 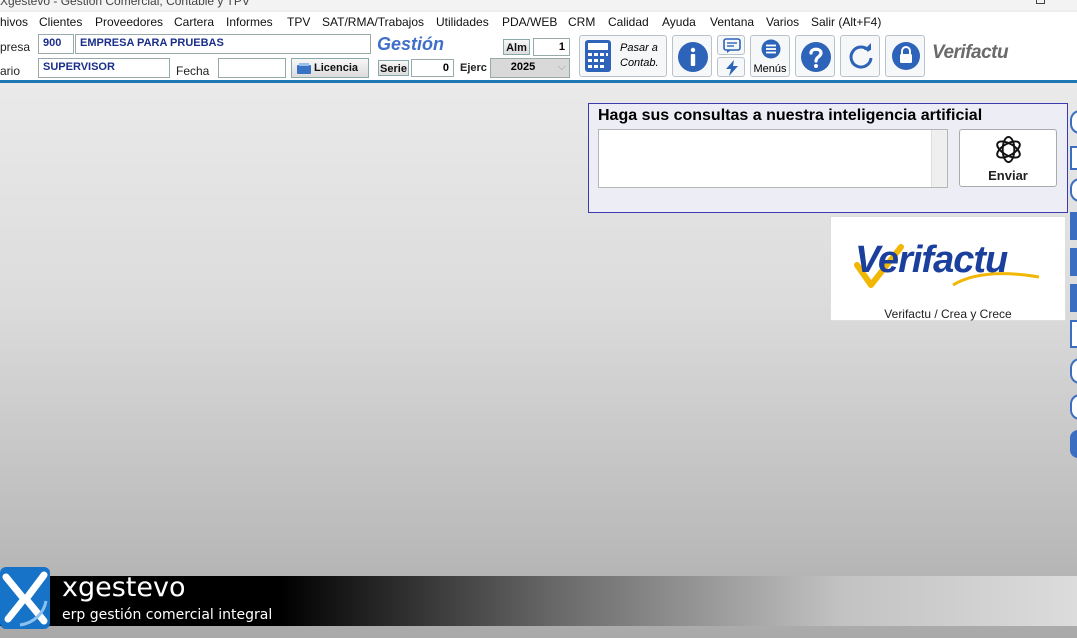 I want to click on refresh-icon, so click(x=861, y=56).